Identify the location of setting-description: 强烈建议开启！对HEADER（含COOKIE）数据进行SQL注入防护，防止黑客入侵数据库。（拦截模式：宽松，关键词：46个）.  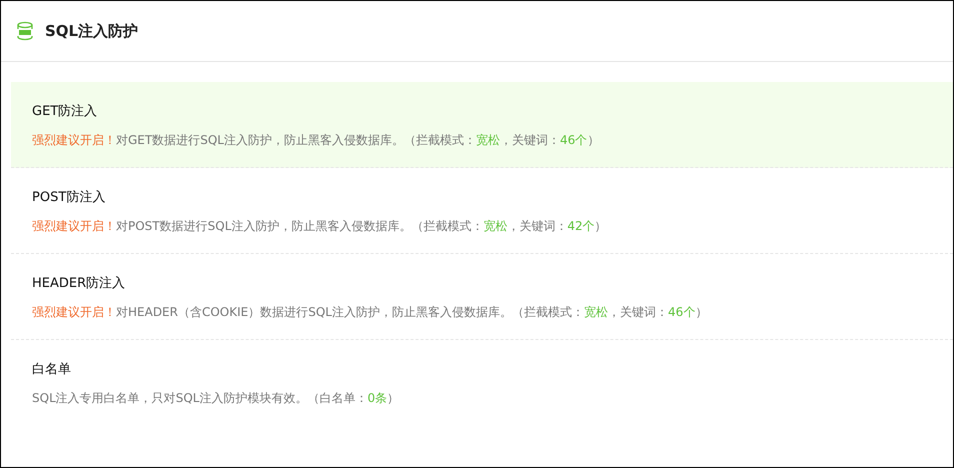
(370, 312).